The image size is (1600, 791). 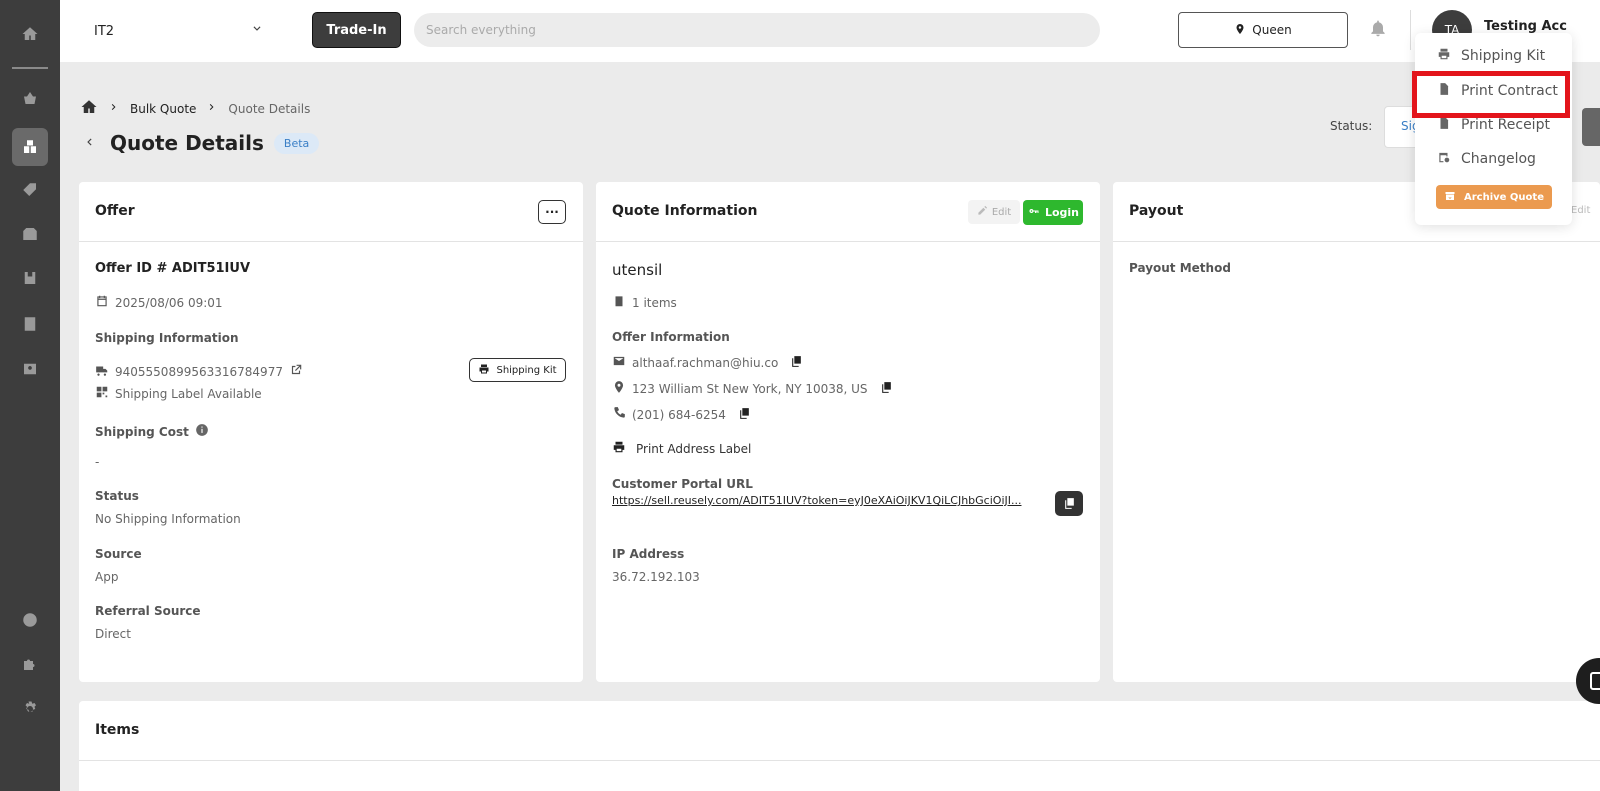 What do you see at coordinates (994, 212) in the screenshot?
I see `edit-button: Edit` at bounding box center [994, 212].